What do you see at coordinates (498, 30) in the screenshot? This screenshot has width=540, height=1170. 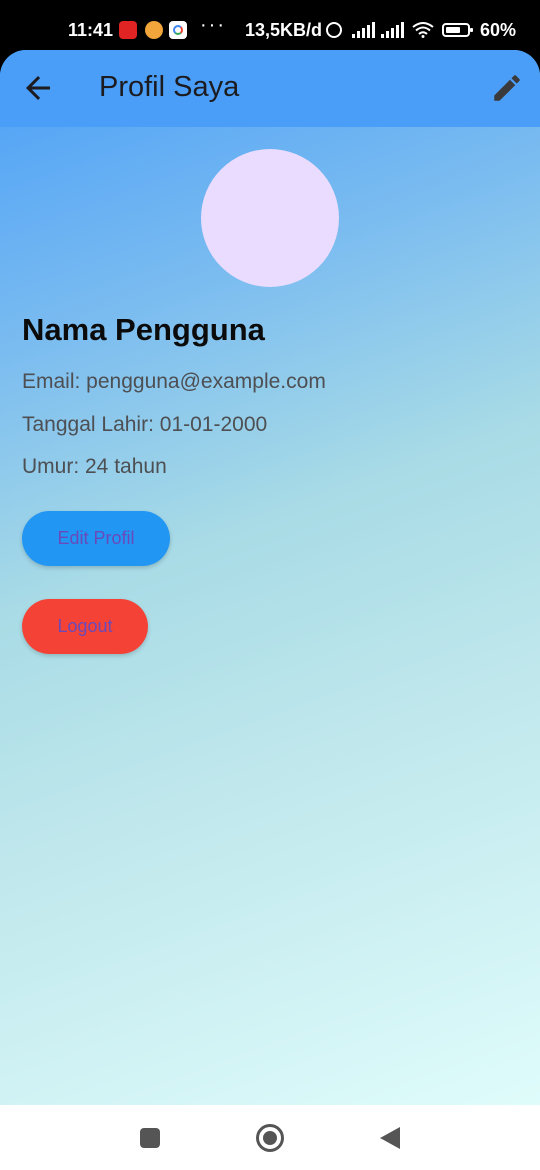 I see `battery-level: 60%` at bounding box center [498, 30].